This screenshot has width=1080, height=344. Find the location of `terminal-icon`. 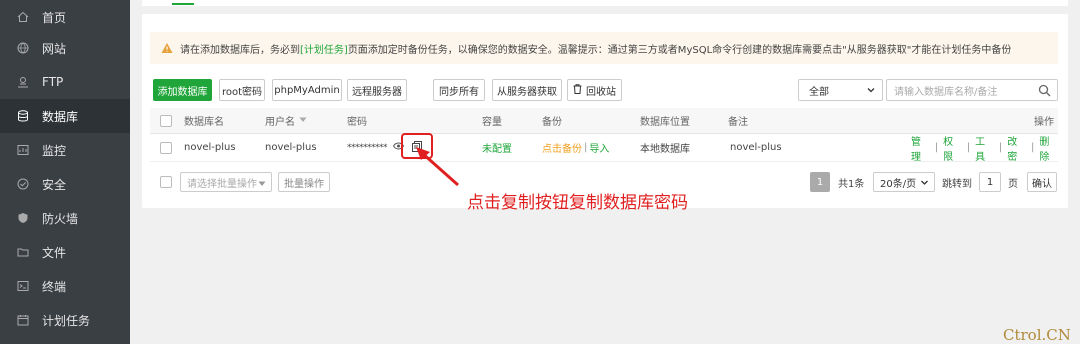

terminal-icon is located at coordinates (23, 286).